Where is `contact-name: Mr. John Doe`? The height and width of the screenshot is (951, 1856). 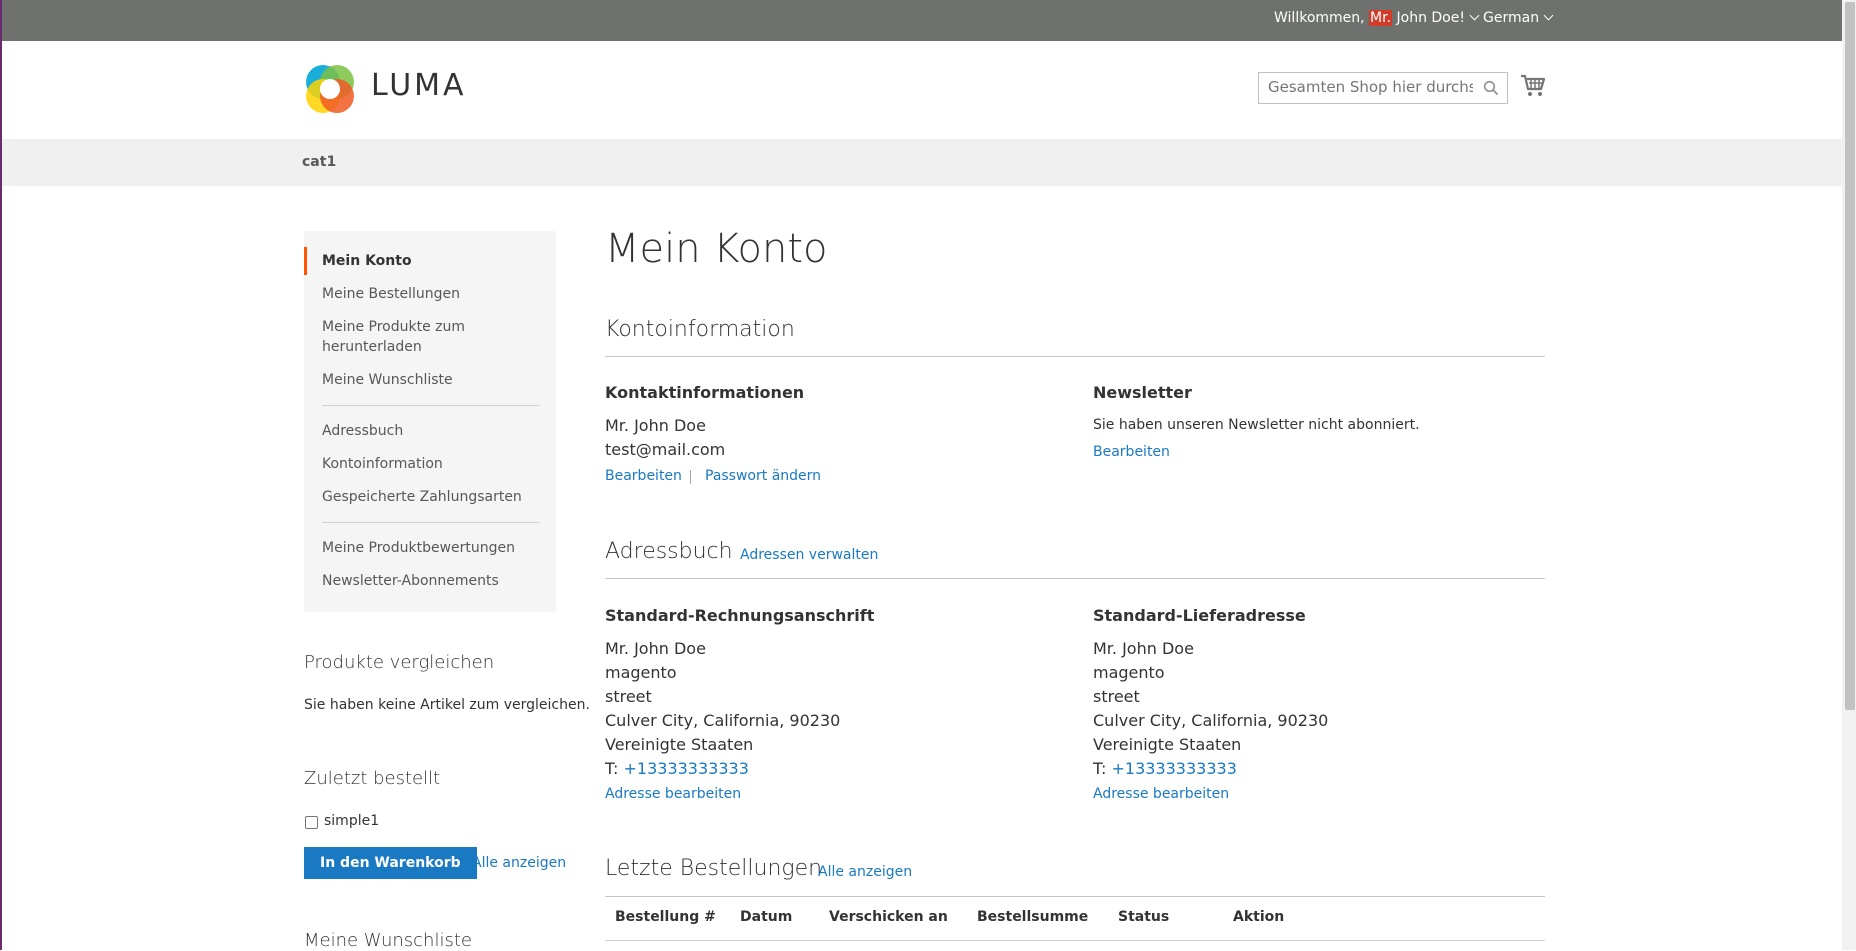 contact-name: Mr. John Doe is located at coordinates (655, 425).